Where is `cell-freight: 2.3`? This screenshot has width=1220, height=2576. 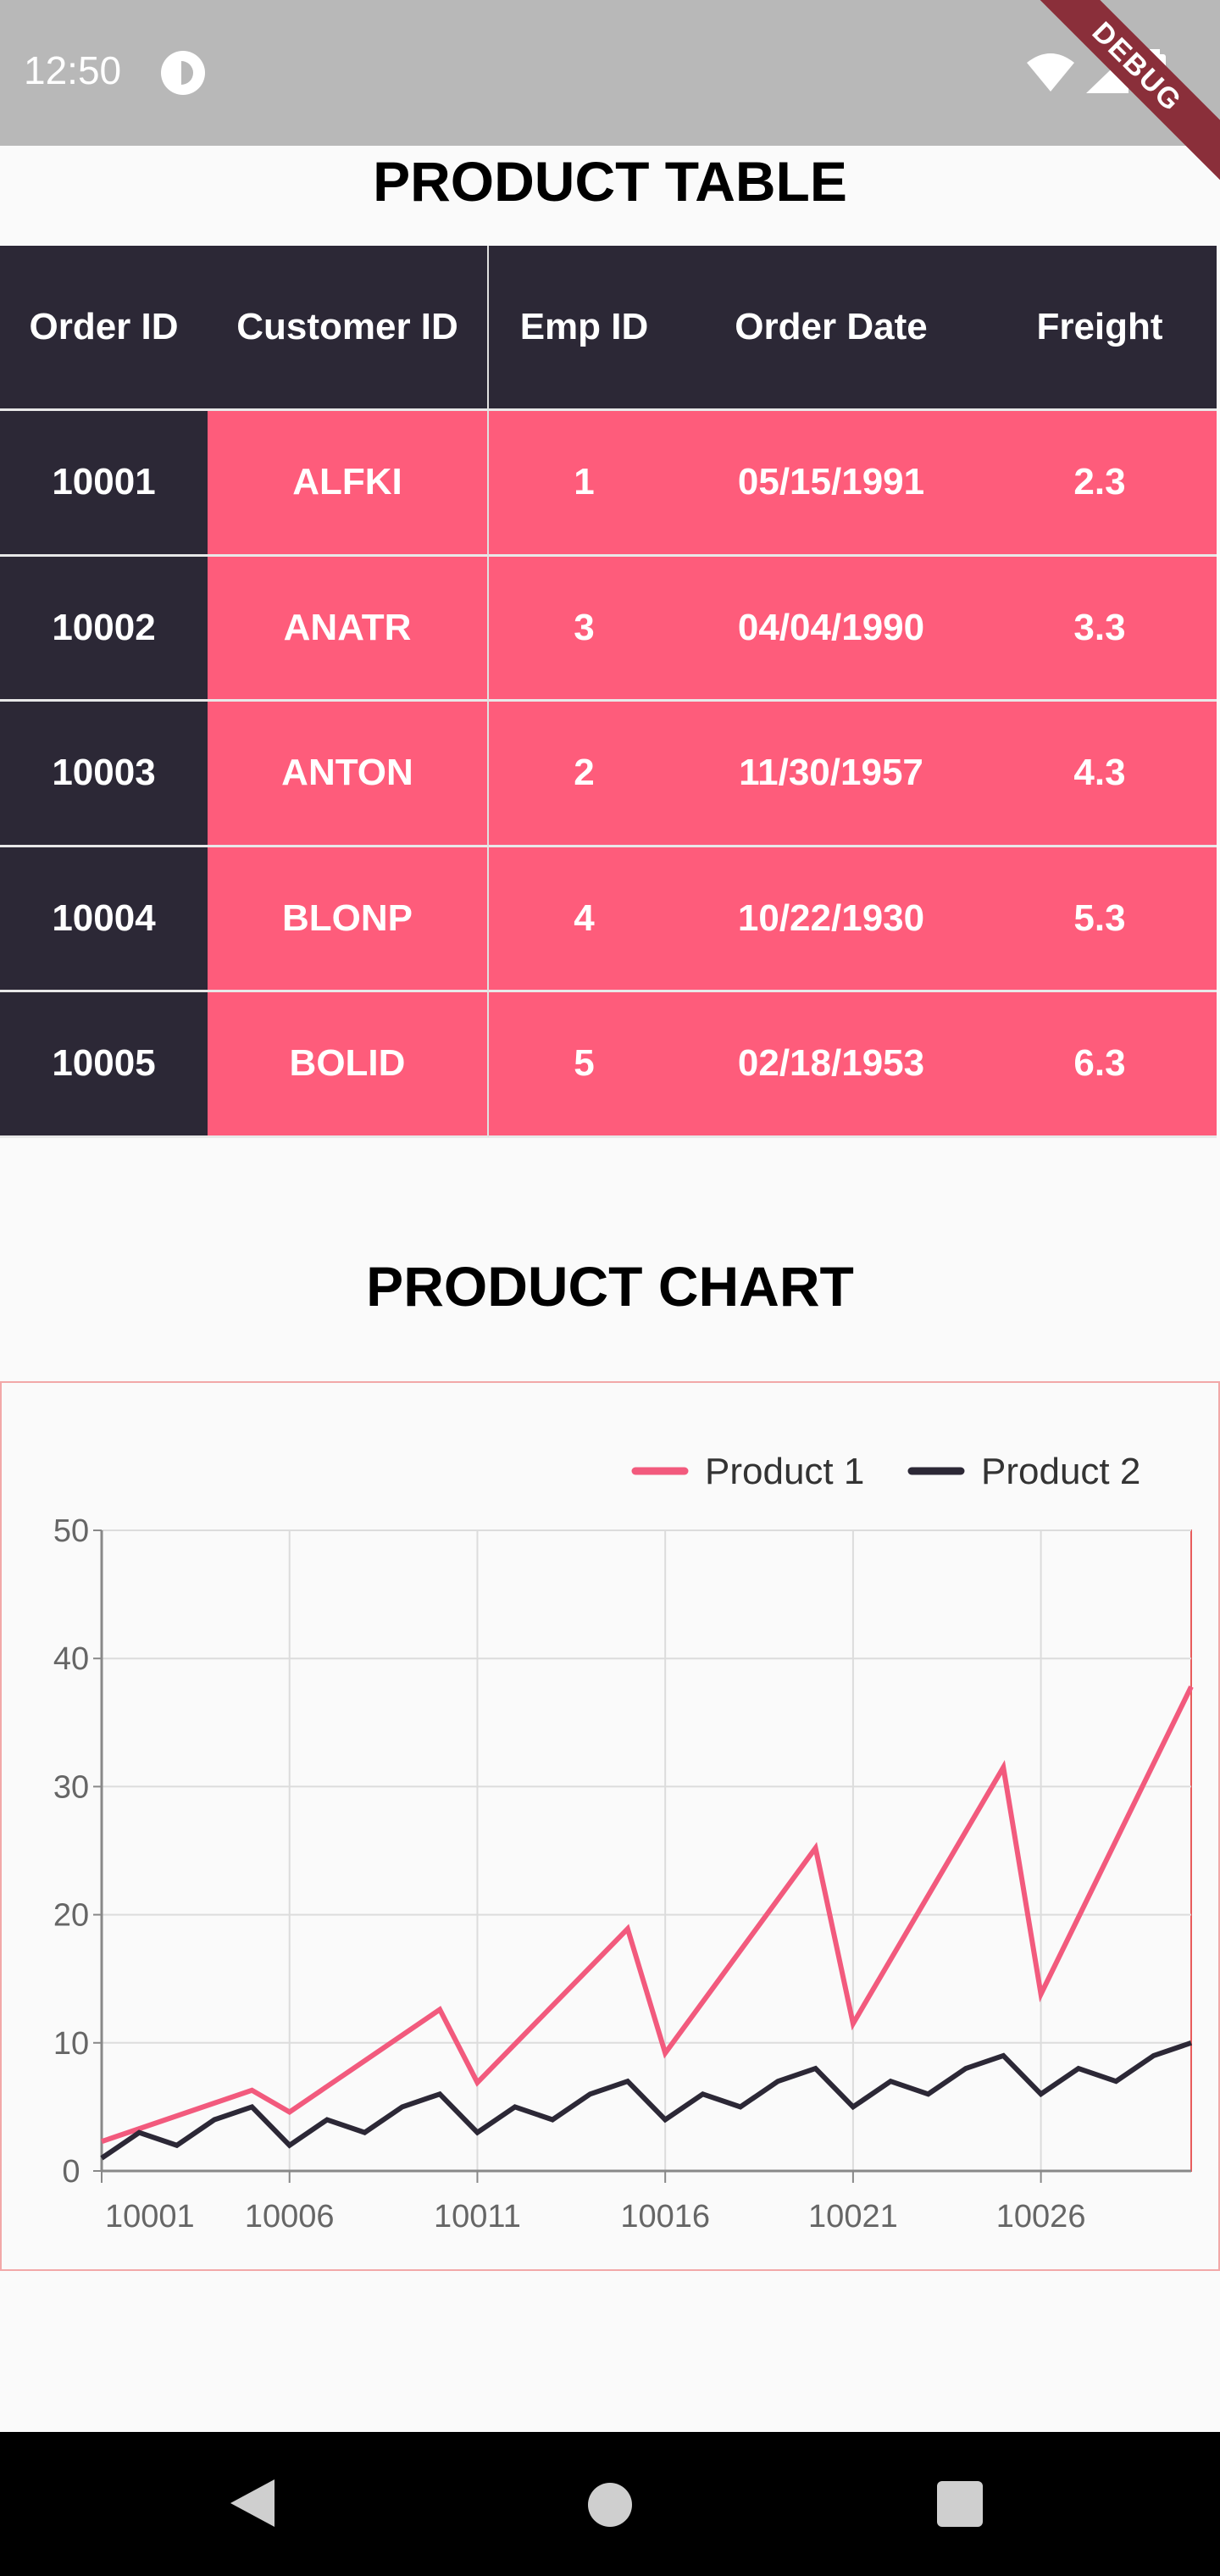
cell-freight: 2.3 is located at coordinates (1100, 484).